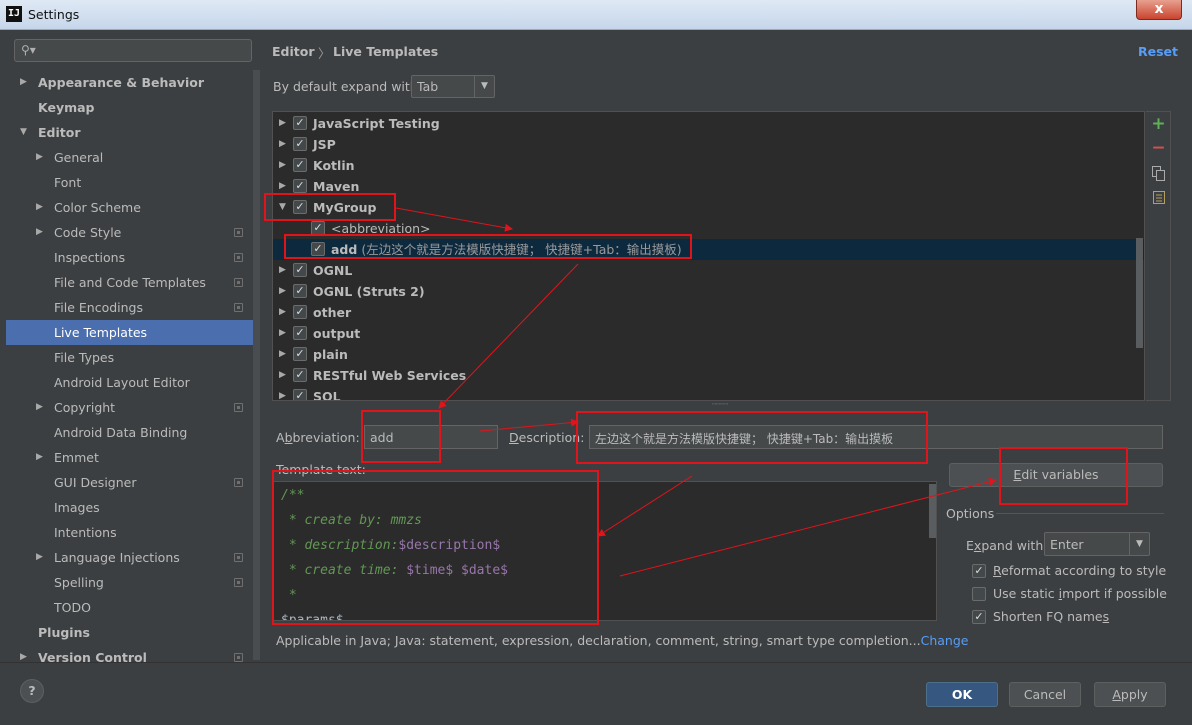 The height and width of the screenshot is (725, 1192). What do you see at coordinates (130, 307) in the screenshot?
I see `sidebar-item-file-encodings: File Encodings` at bounding box center [130, 307].